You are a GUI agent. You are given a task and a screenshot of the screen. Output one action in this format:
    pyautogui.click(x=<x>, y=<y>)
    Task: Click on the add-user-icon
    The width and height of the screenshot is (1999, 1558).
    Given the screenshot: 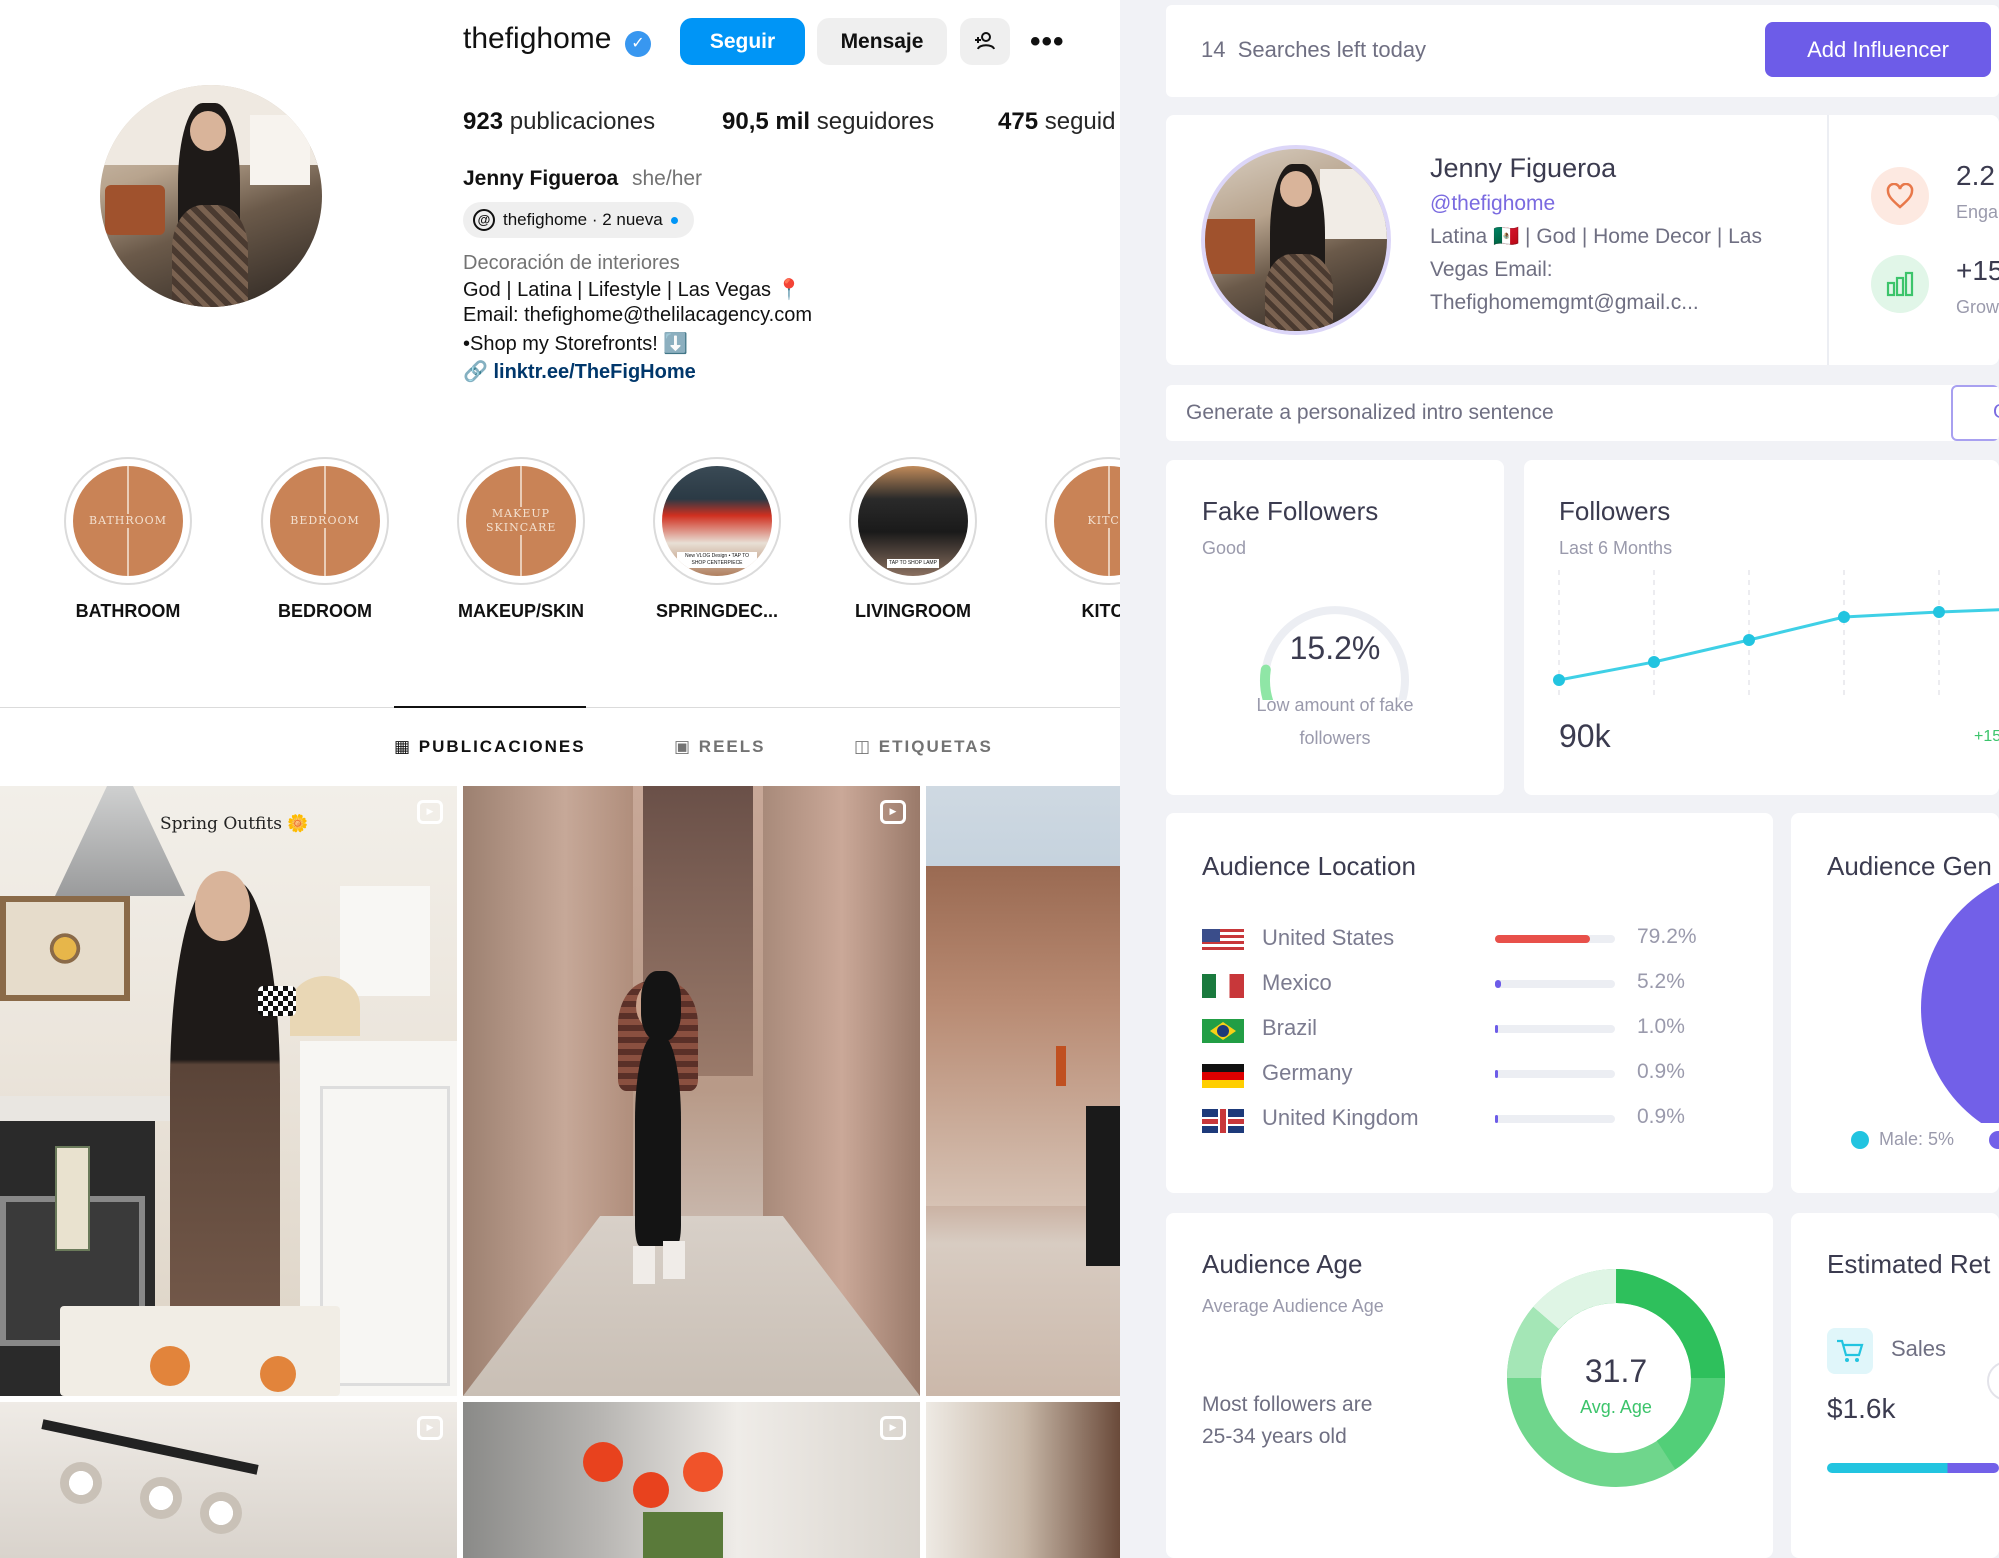 What is the action you would take?
    pyautogui.click(x=985, y=41)
    